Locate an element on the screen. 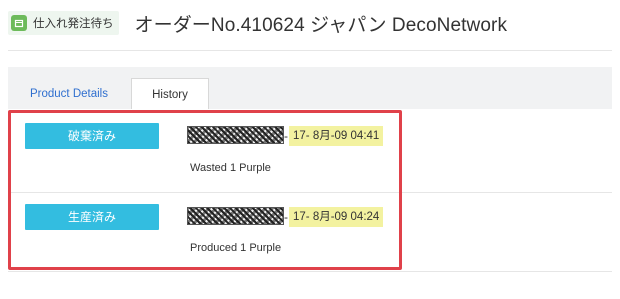 This screenshot has width=620, height=299. order-header: 仕入れ発注待ち オーダーNo.410624 ジャパン DecoNetwork is located at coordinates (257, 23).